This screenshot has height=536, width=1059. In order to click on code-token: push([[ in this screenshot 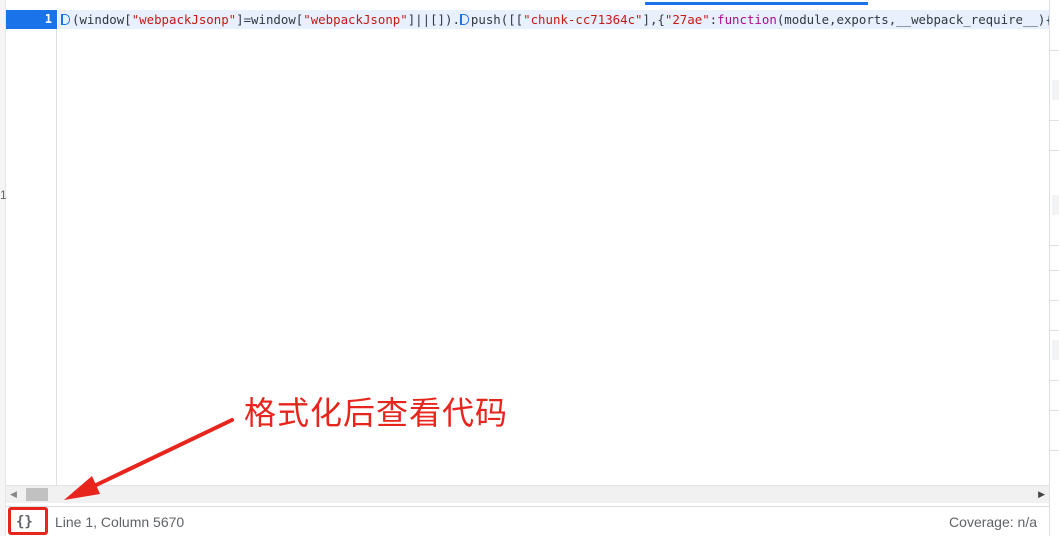, I will do `click(497, 19)`.